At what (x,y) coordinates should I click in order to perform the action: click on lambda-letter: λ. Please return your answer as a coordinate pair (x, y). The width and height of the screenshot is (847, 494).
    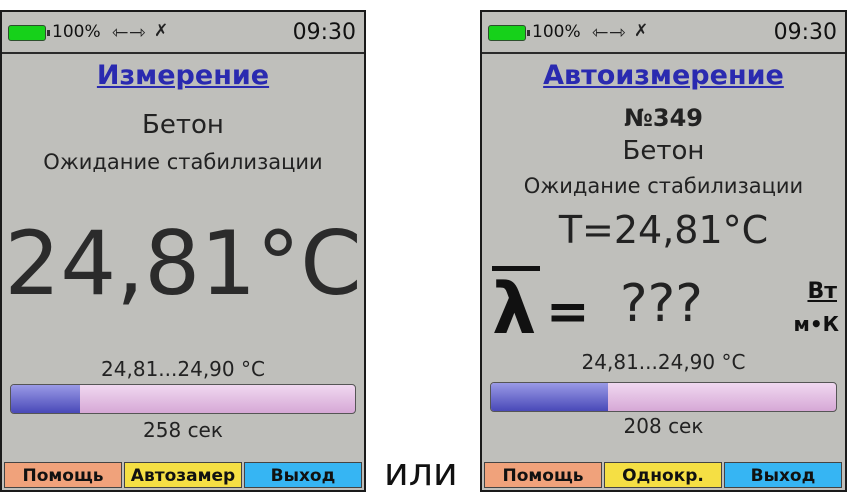
    Looking at the image, I should click on (514, 309).